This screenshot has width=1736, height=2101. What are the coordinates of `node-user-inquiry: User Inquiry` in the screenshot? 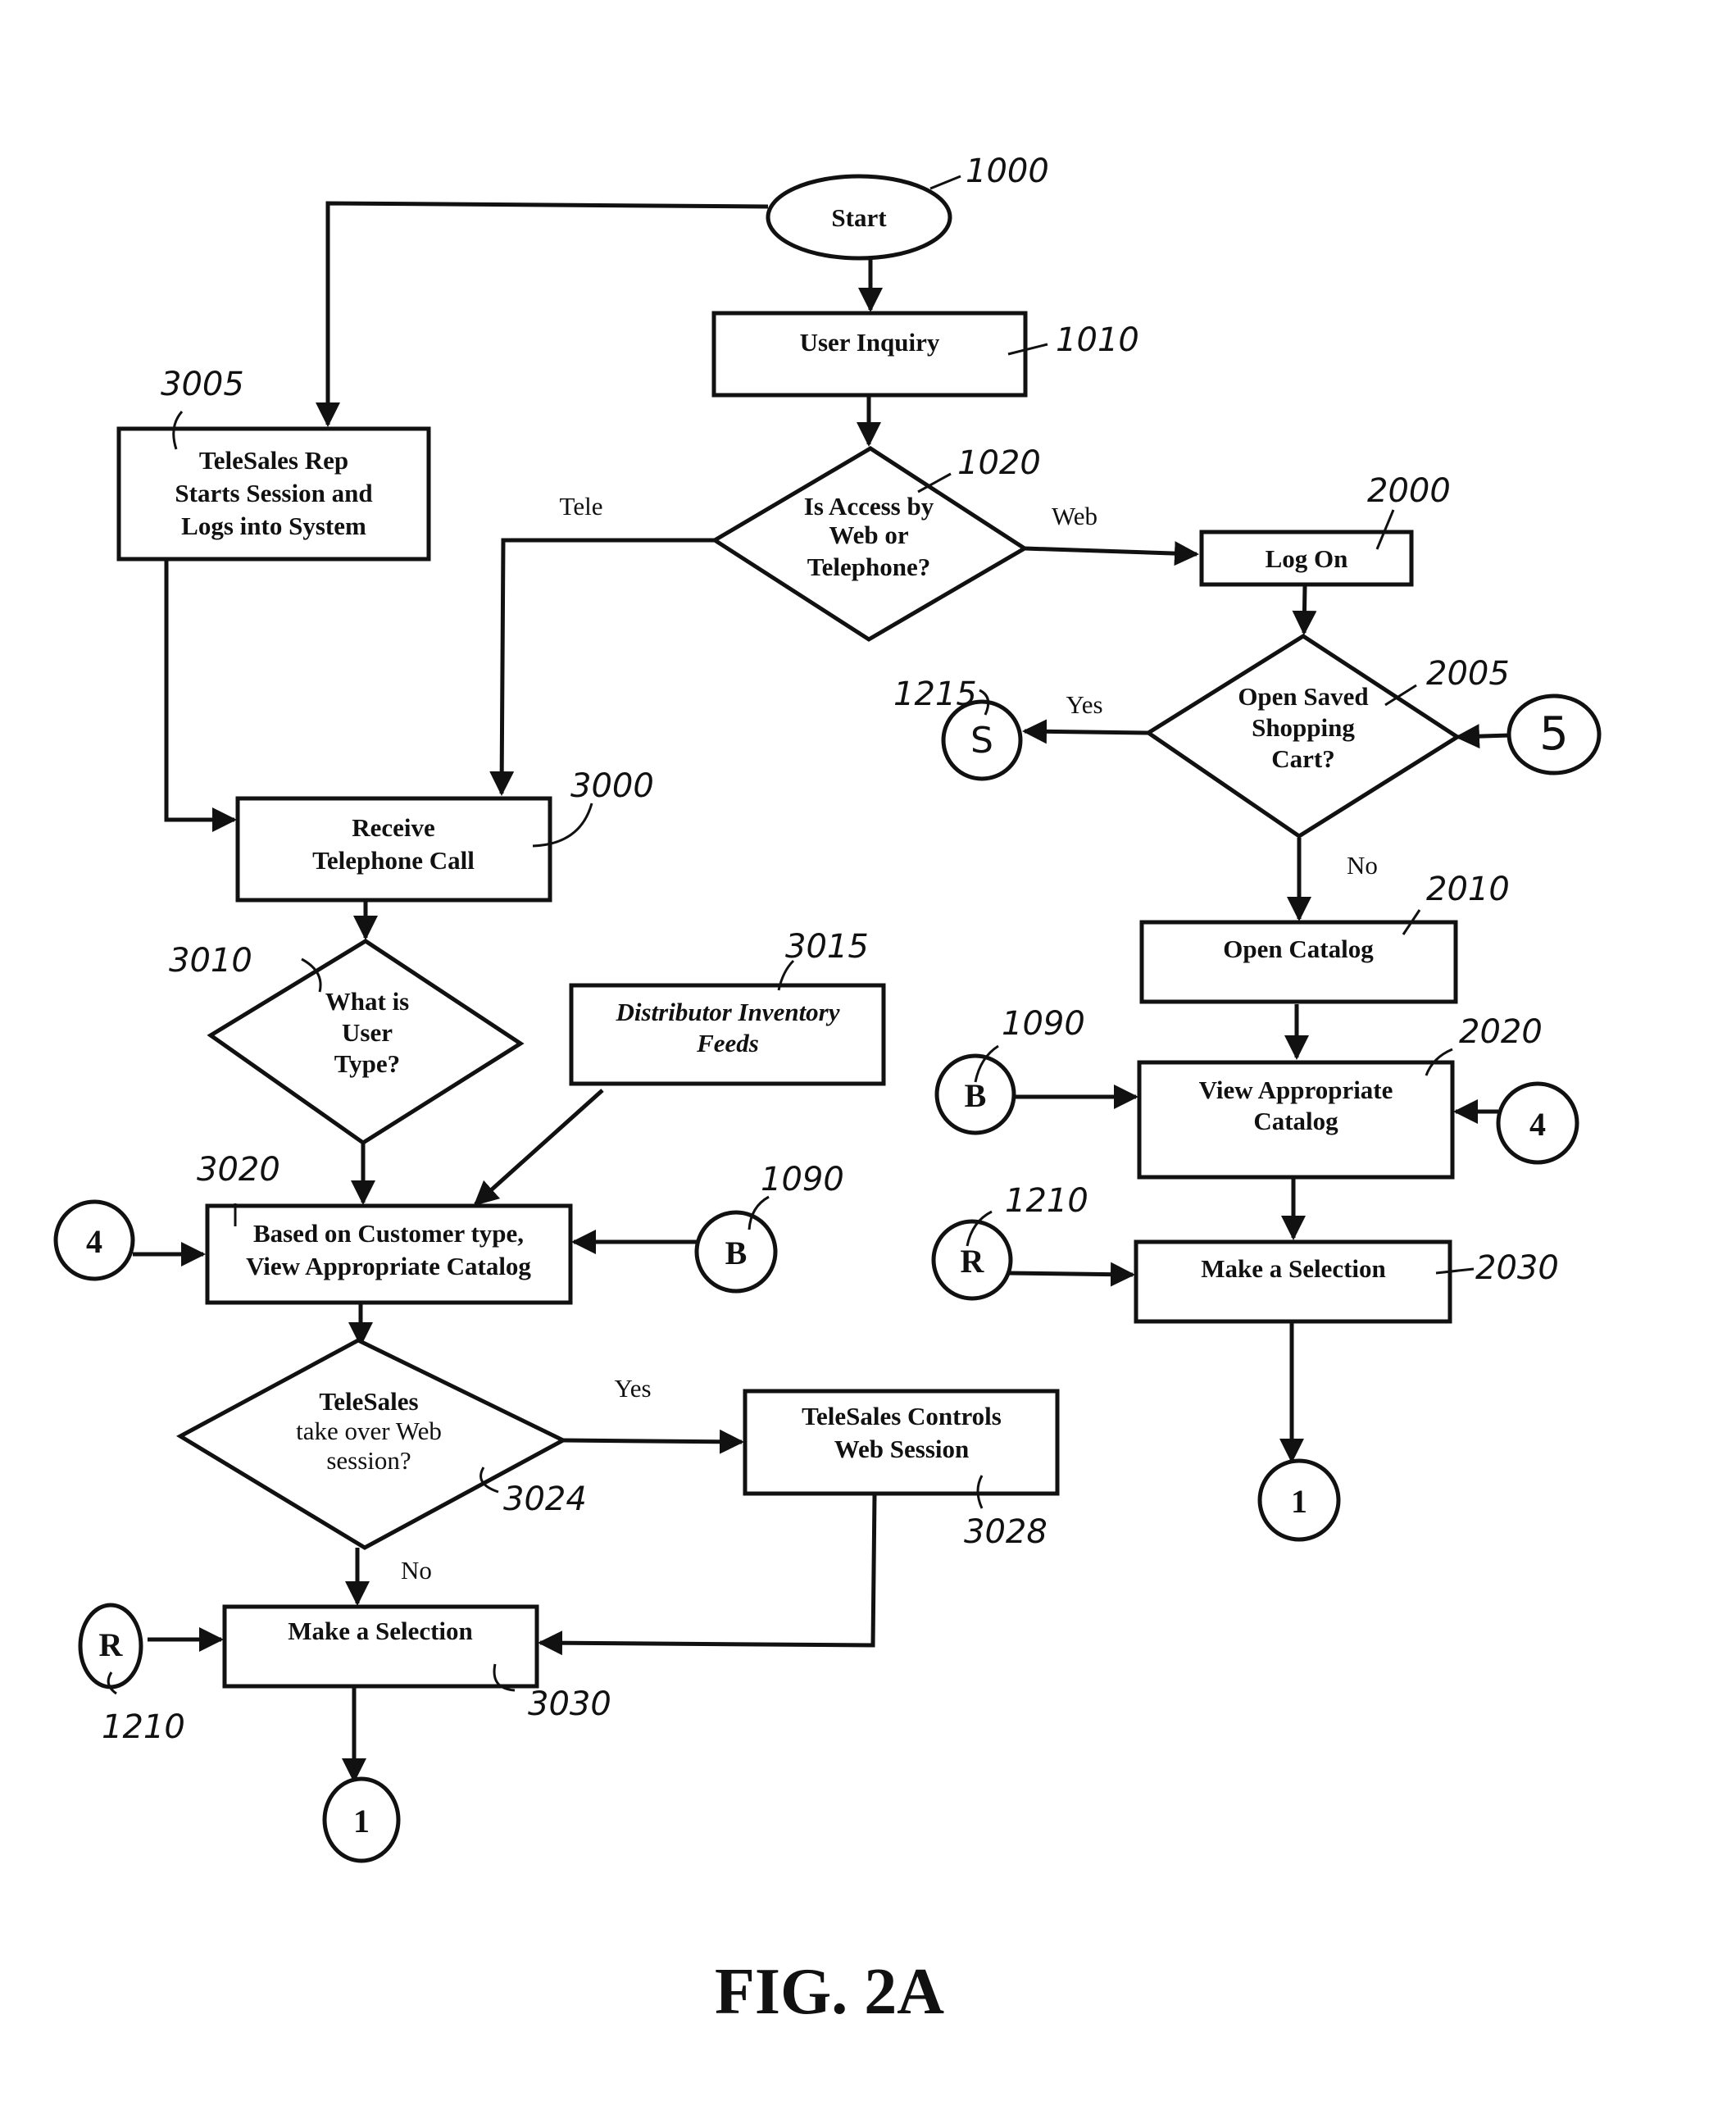 It's located at (869, 354).